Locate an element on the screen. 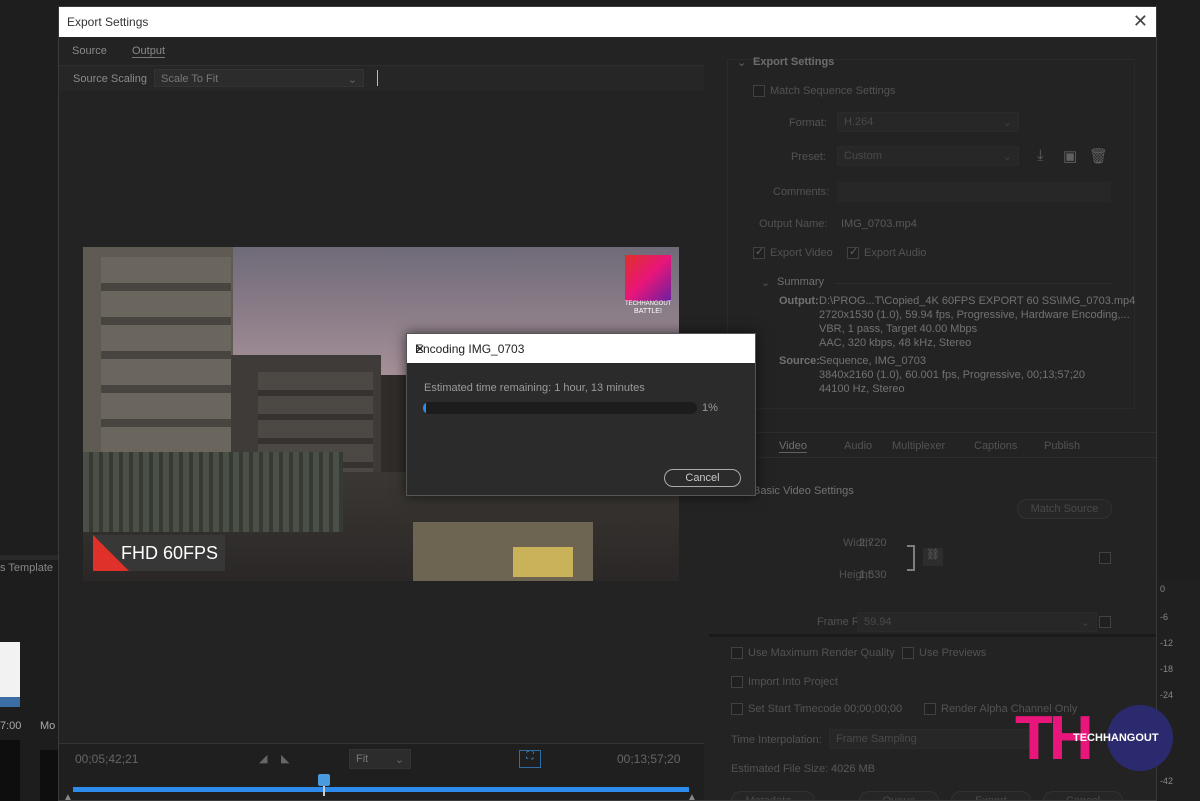  summary-output-label: Output: is located at coordinates (799, 301).